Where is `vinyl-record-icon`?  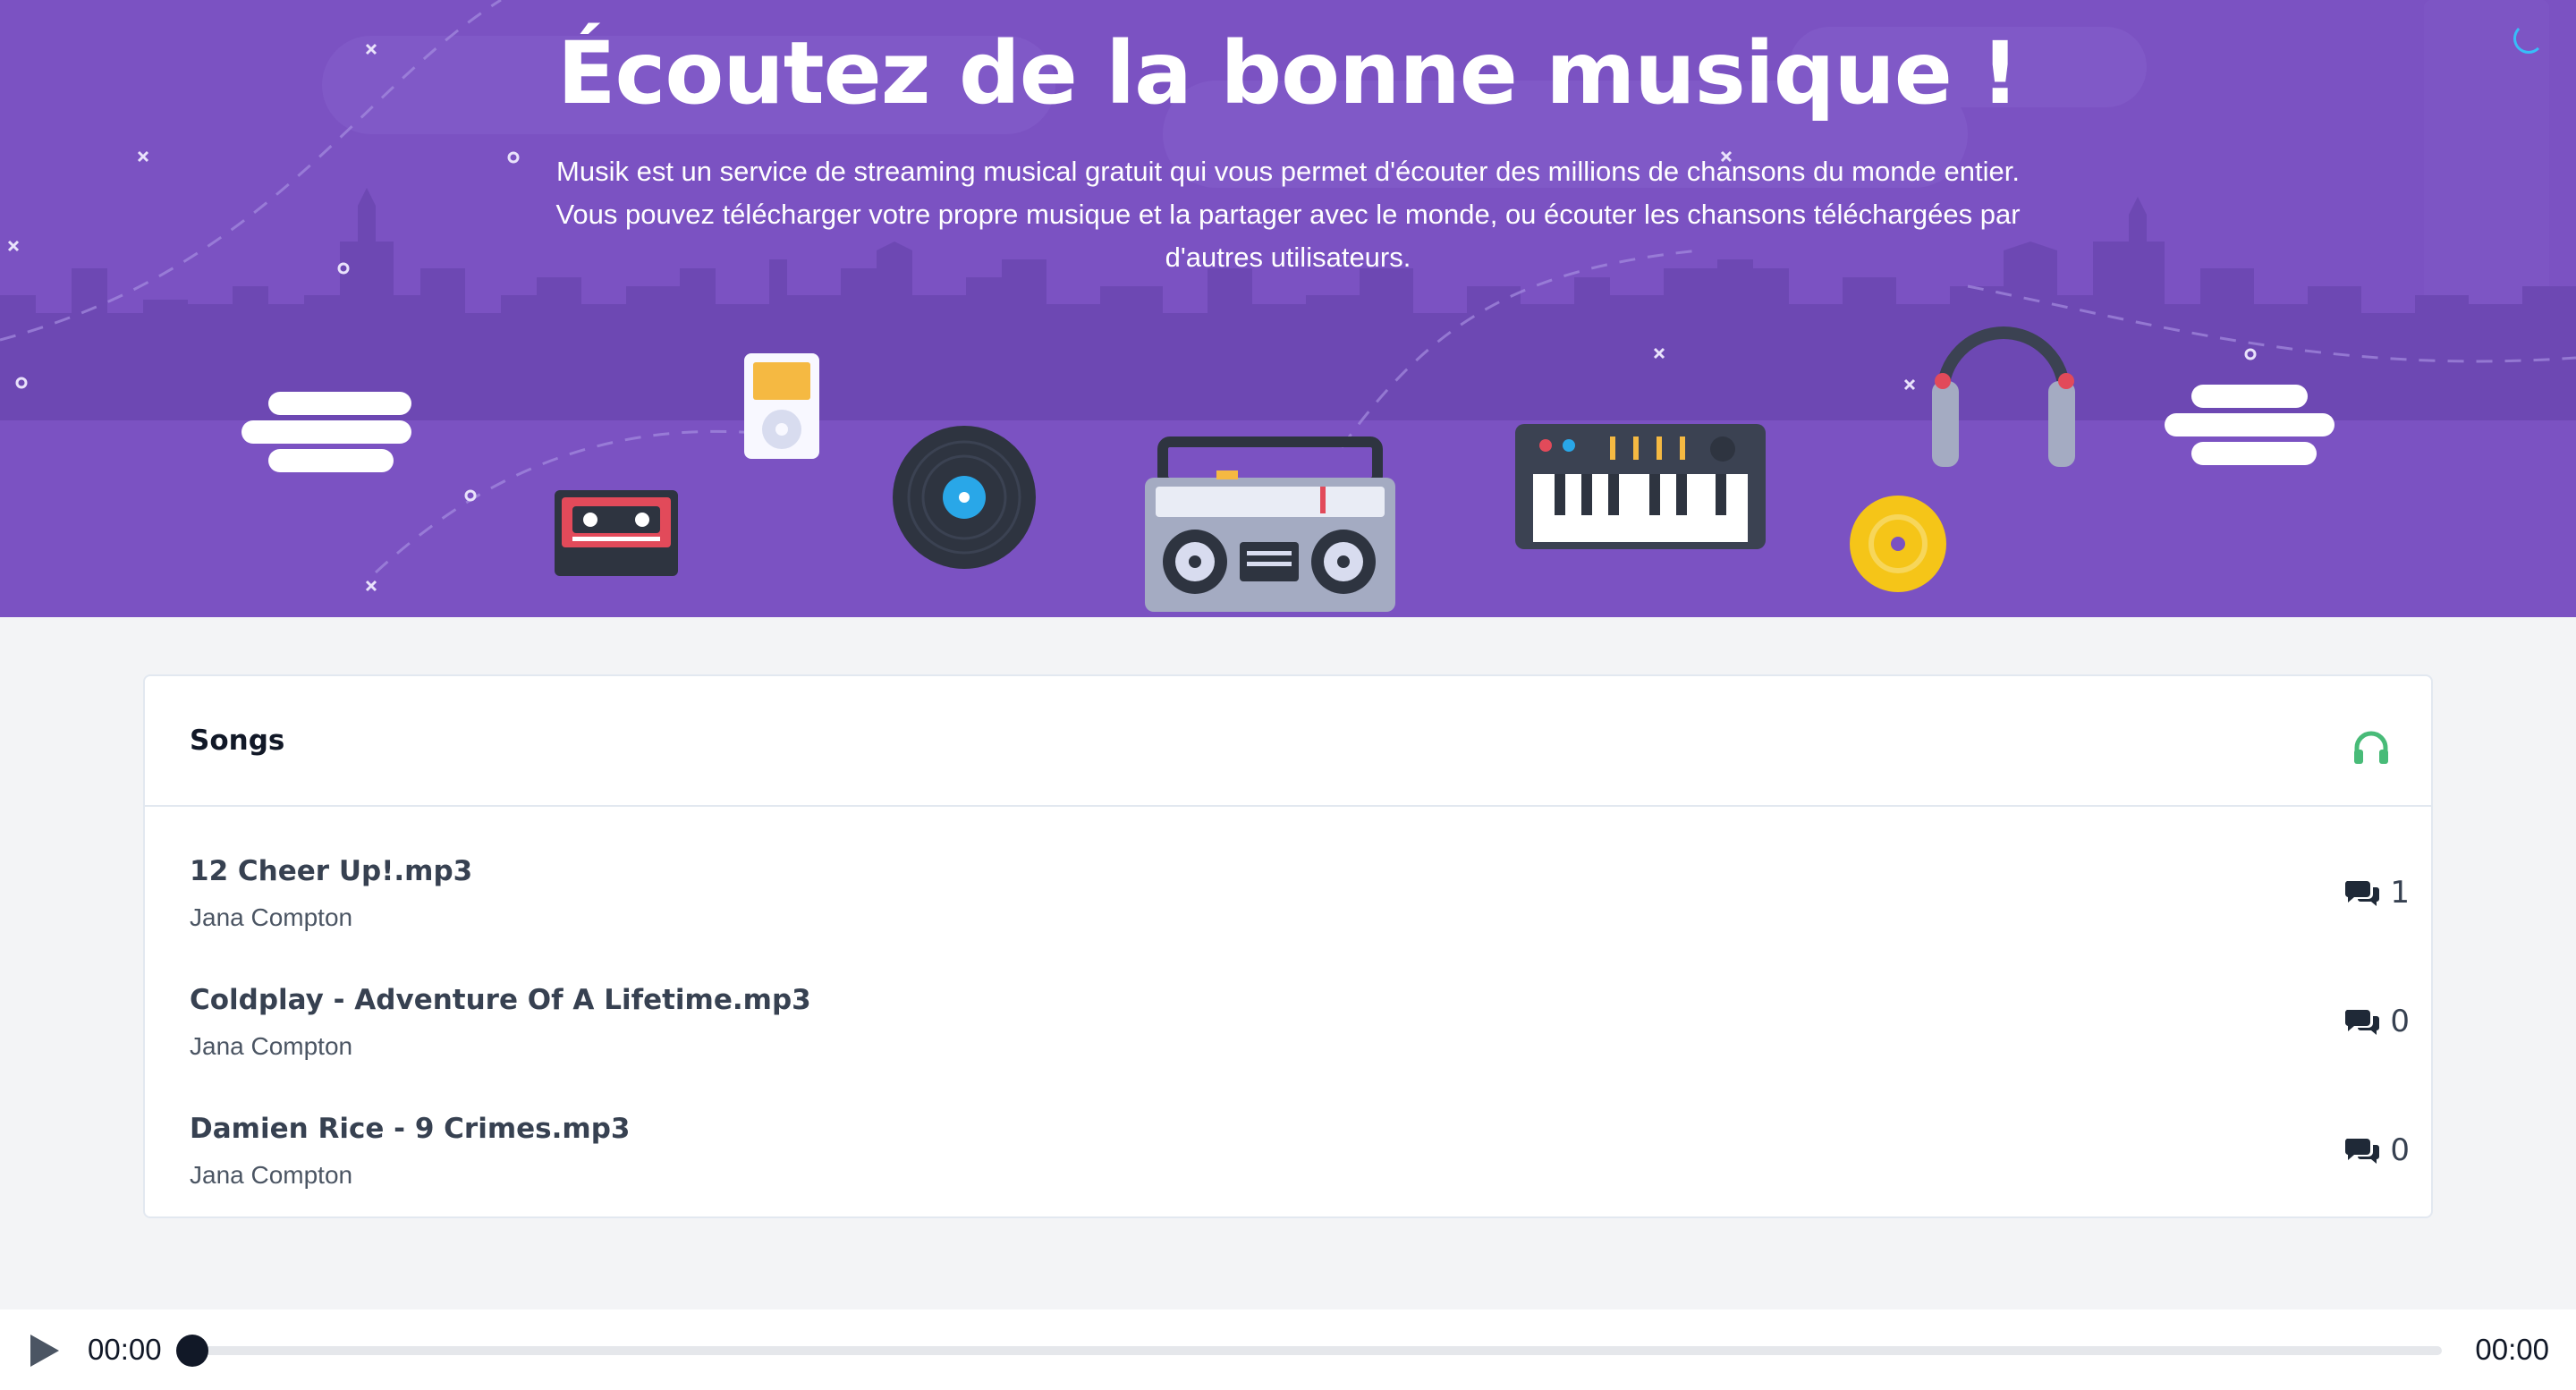
vinyl-record-icon is located at coordinates (964, 497).